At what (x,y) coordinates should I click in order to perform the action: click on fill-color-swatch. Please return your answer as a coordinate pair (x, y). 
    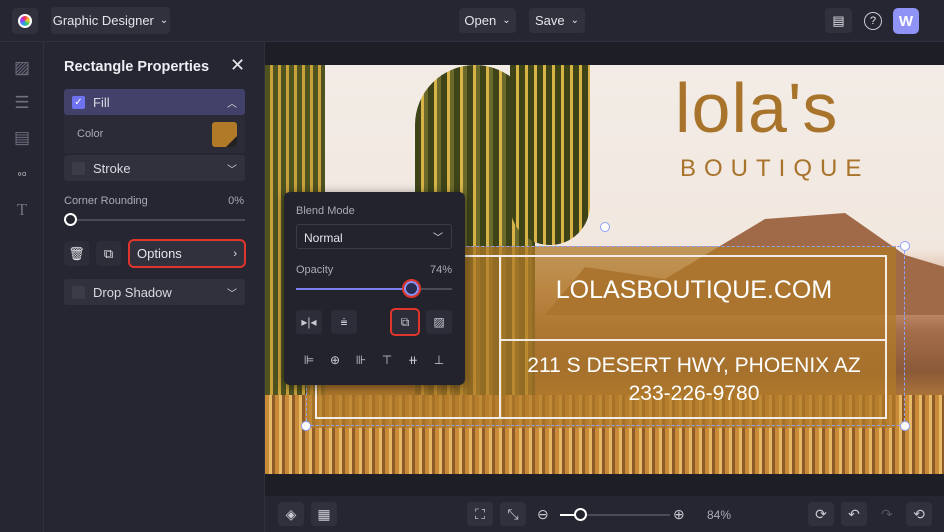
    Looking at the image, I should click on (224, 134).